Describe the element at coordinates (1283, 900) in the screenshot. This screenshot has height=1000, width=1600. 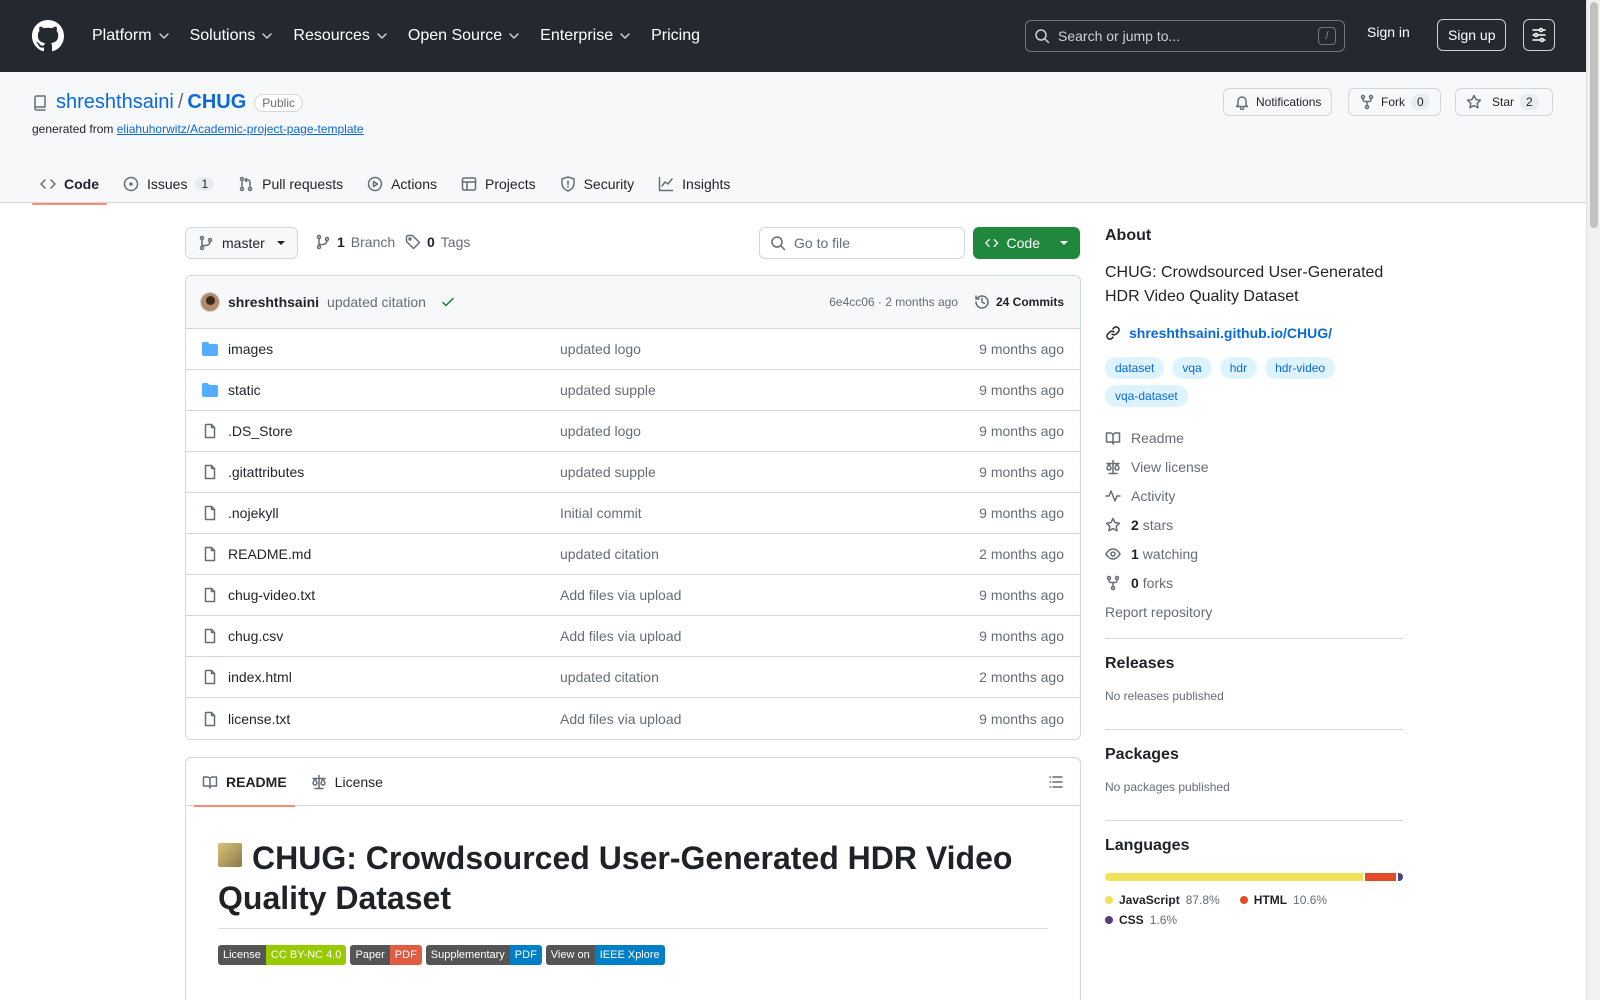
I see `language-item: HTML 10.6%` at that location.